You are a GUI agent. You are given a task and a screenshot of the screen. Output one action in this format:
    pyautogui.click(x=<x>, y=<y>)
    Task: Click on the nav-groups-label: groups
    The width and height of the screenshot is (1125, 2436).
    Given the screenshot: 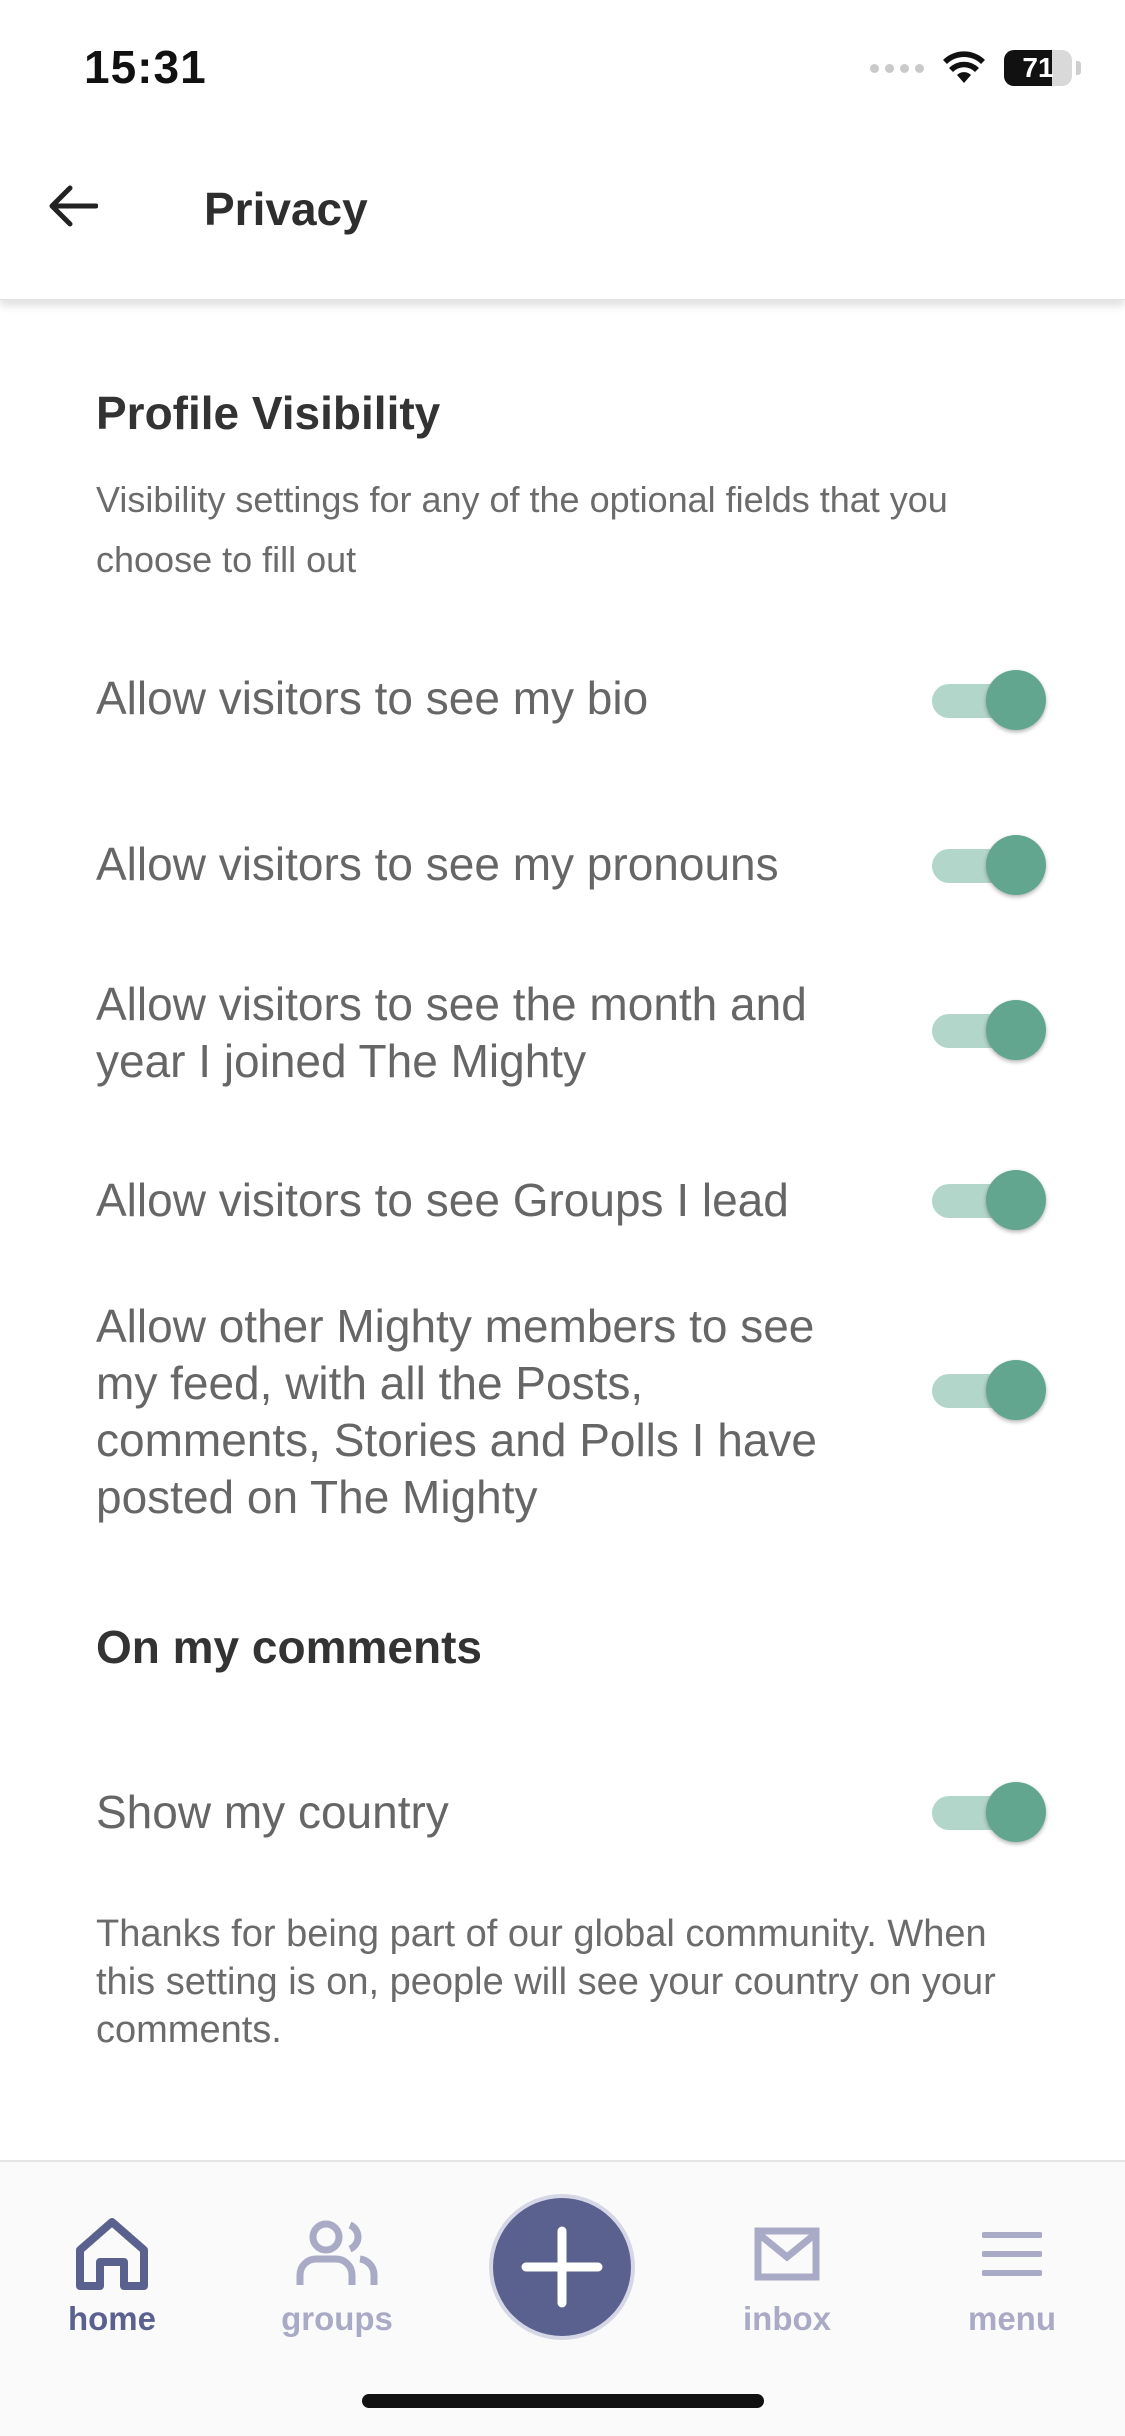 What is the action you would take?
    pyautogui.click(x=337, y=2318)
    